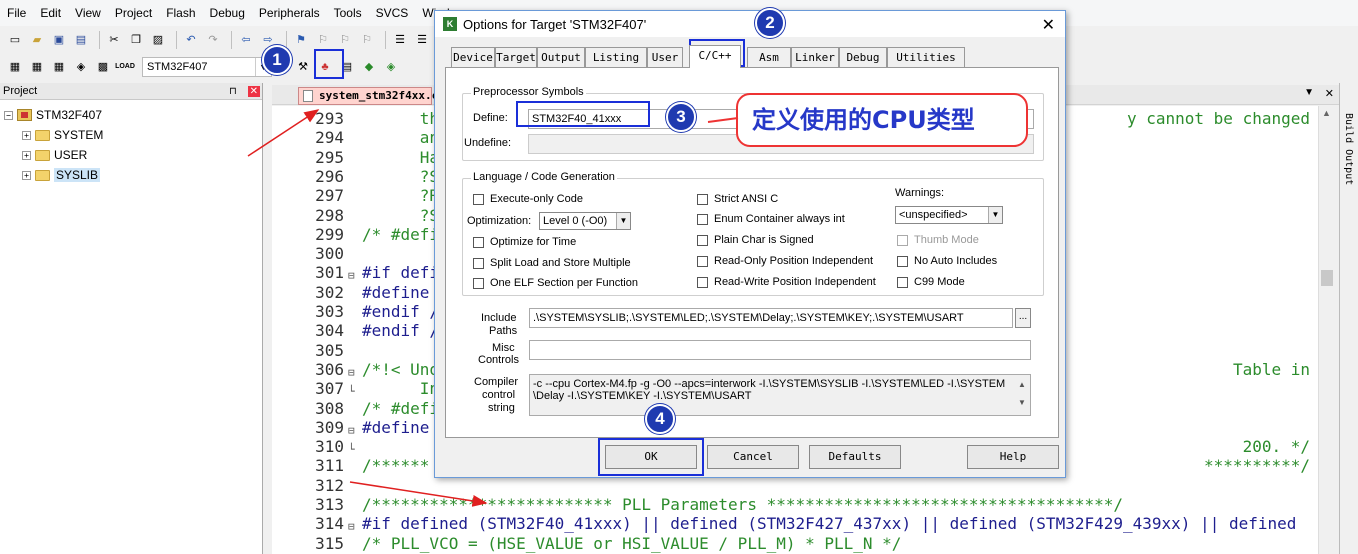 The image size is (1358, 554). Describe the element at coordinates (1327, 278) in the screenshot. I see `scrollbar-thumb` at that location.